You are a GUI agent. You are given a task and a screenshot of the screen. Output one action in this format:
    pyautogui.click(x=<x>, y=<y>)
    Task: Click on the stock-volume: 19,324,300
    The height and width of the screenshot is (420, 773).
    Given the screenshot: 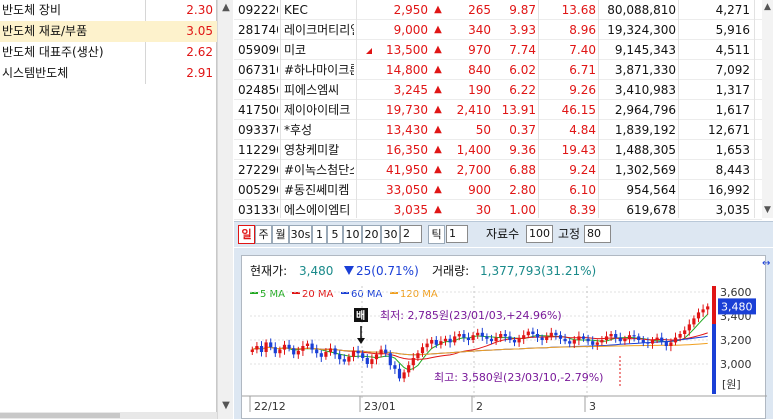 What is the action you would take?
    pyautogui.click(x=641, y=30)
    